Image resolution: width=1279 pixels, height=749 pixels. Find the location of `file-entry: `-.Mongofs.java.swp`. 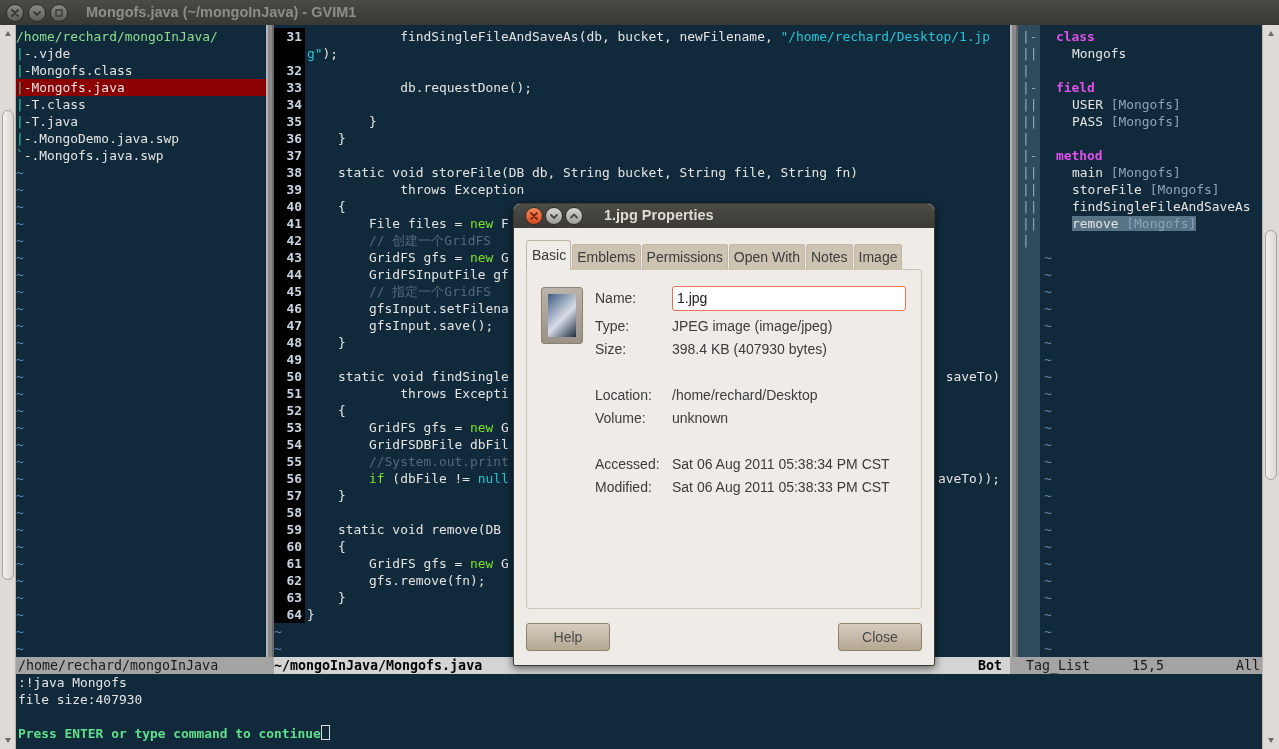

file-entry: `-.Mongofs.java.swp is located at coordinates (141, 155).